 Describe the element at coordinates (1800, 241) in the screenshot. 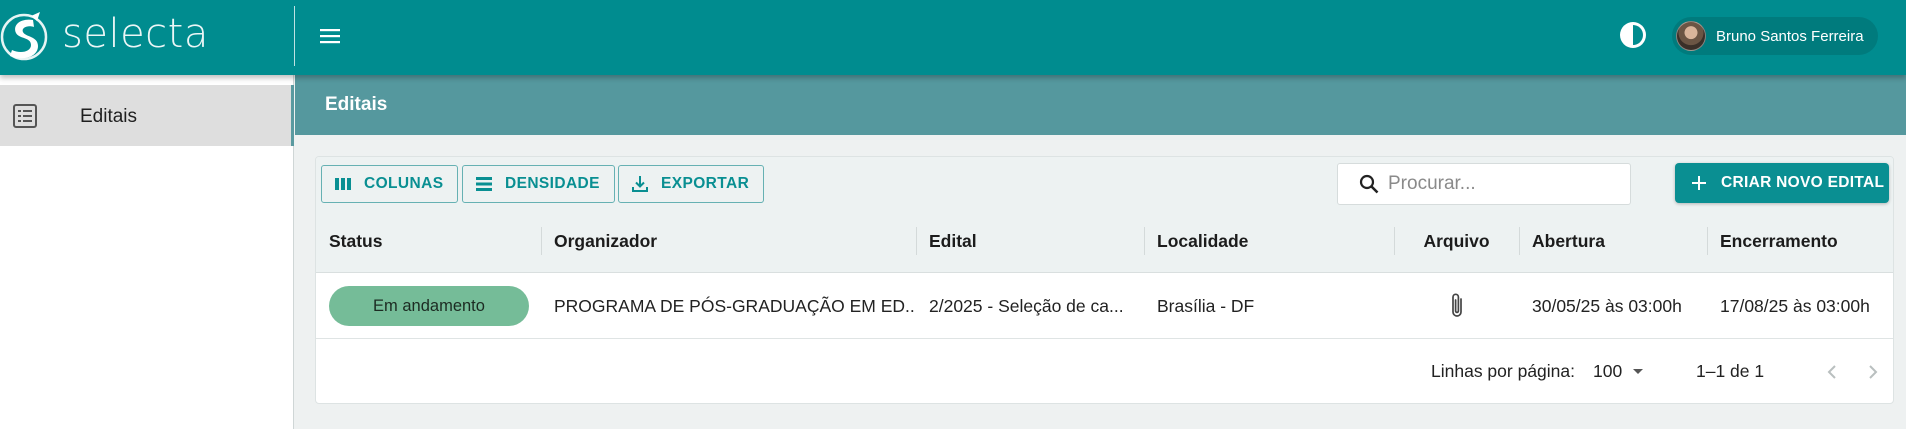

I see `column-header-encerramento: Encerramento` at that location.